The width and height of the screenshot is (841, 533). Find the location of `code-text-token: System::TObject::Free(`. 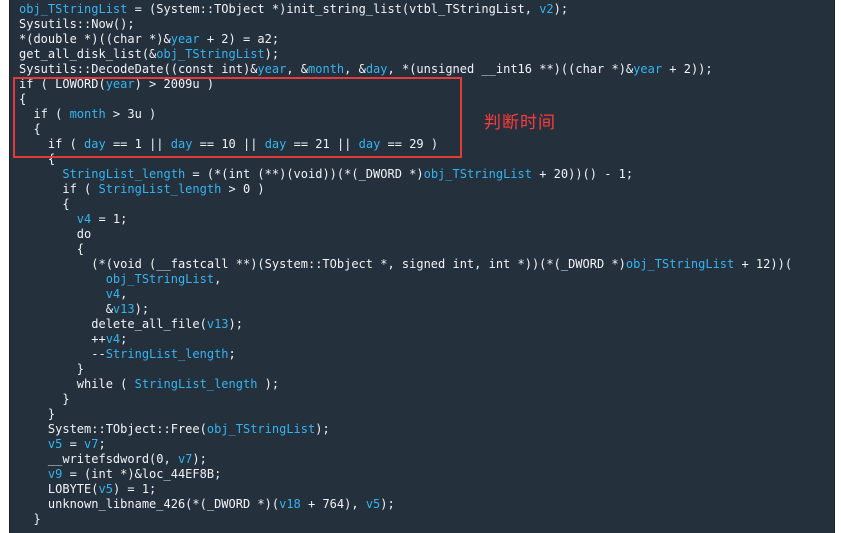

code-text-token: System::TObject::Free( is located at coordinates (113, 429).